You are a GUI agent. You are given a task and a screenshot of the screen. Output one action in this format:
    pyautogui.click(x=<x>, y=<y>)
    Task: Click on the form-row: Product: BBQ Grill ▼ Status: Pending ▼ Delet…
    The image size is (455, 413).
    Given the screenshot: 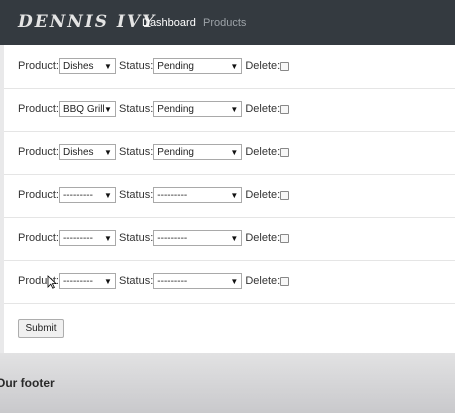 What is the action you would take?
    pyautogui.click(x=229, y=110)
    